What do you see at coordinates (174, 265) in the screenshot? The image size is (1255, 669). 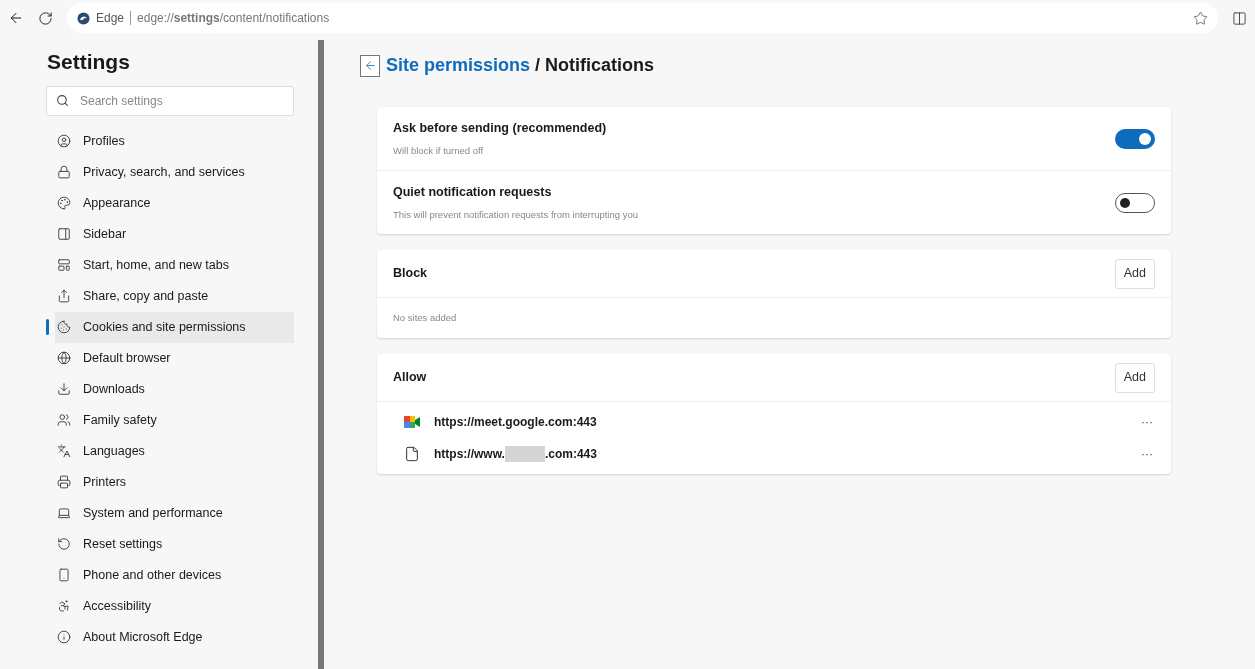 I see `sidebar-item: Start, home, and new tabs` at bounding box center [174, 265].